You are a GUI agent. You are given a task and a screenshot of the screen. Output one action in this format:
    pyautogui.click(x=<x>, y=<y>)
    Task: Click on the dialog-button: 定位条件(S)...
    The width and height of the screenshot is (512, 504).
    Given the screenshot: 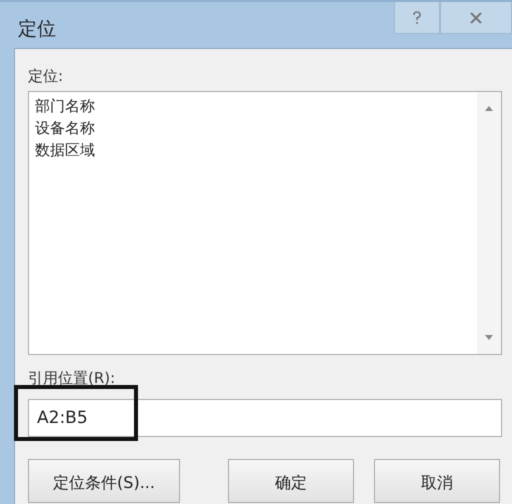 What is the action you would take?
    pyautogui.click(x=104, y=481)
    